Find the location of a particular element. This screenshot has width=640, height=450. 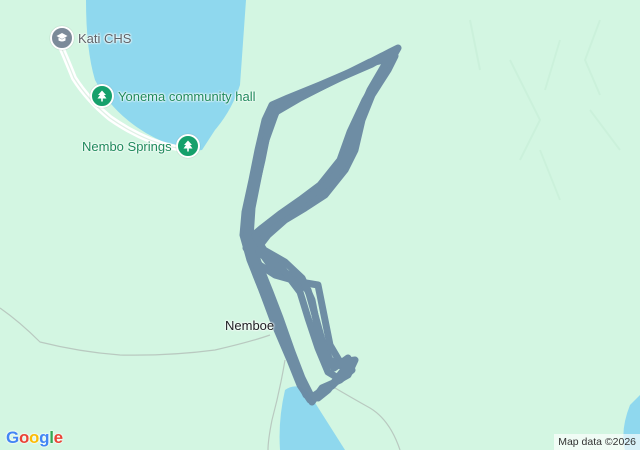

poi-kati-chs: Kati CHS is located at coordinates (90, 38).